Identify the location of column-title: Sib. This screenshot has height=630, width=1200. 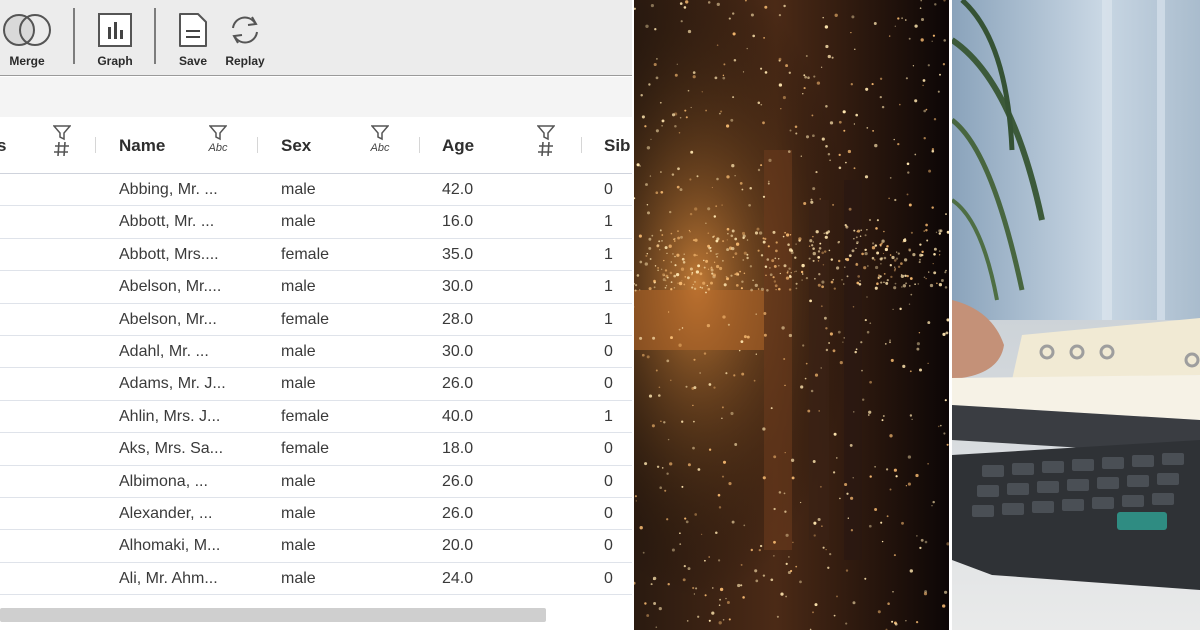
(617, 145).